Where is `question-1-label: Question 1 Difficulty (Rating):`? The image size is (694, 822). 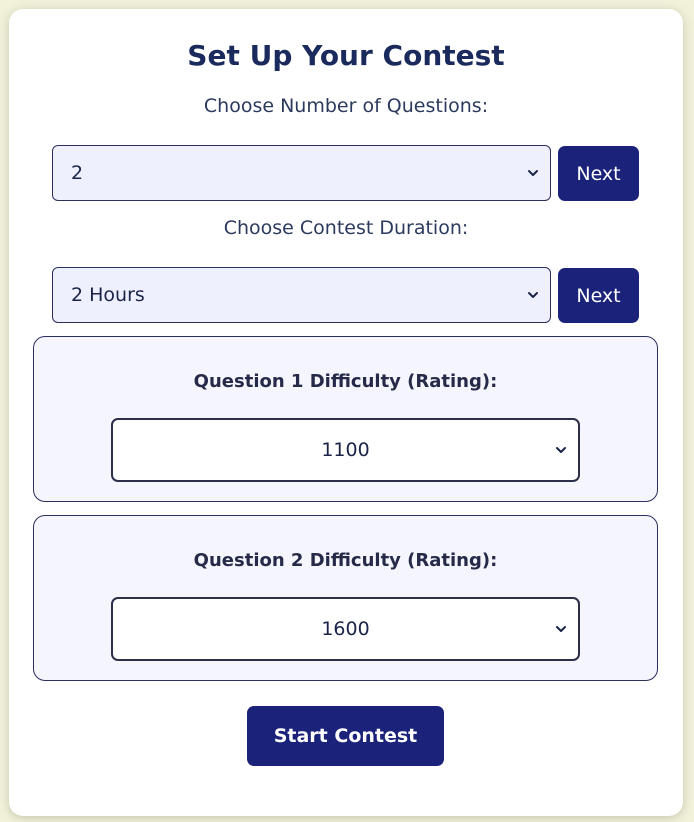 question-1-label: Question 1 Difficulty (Rating): is located at coordinates (345, 381).